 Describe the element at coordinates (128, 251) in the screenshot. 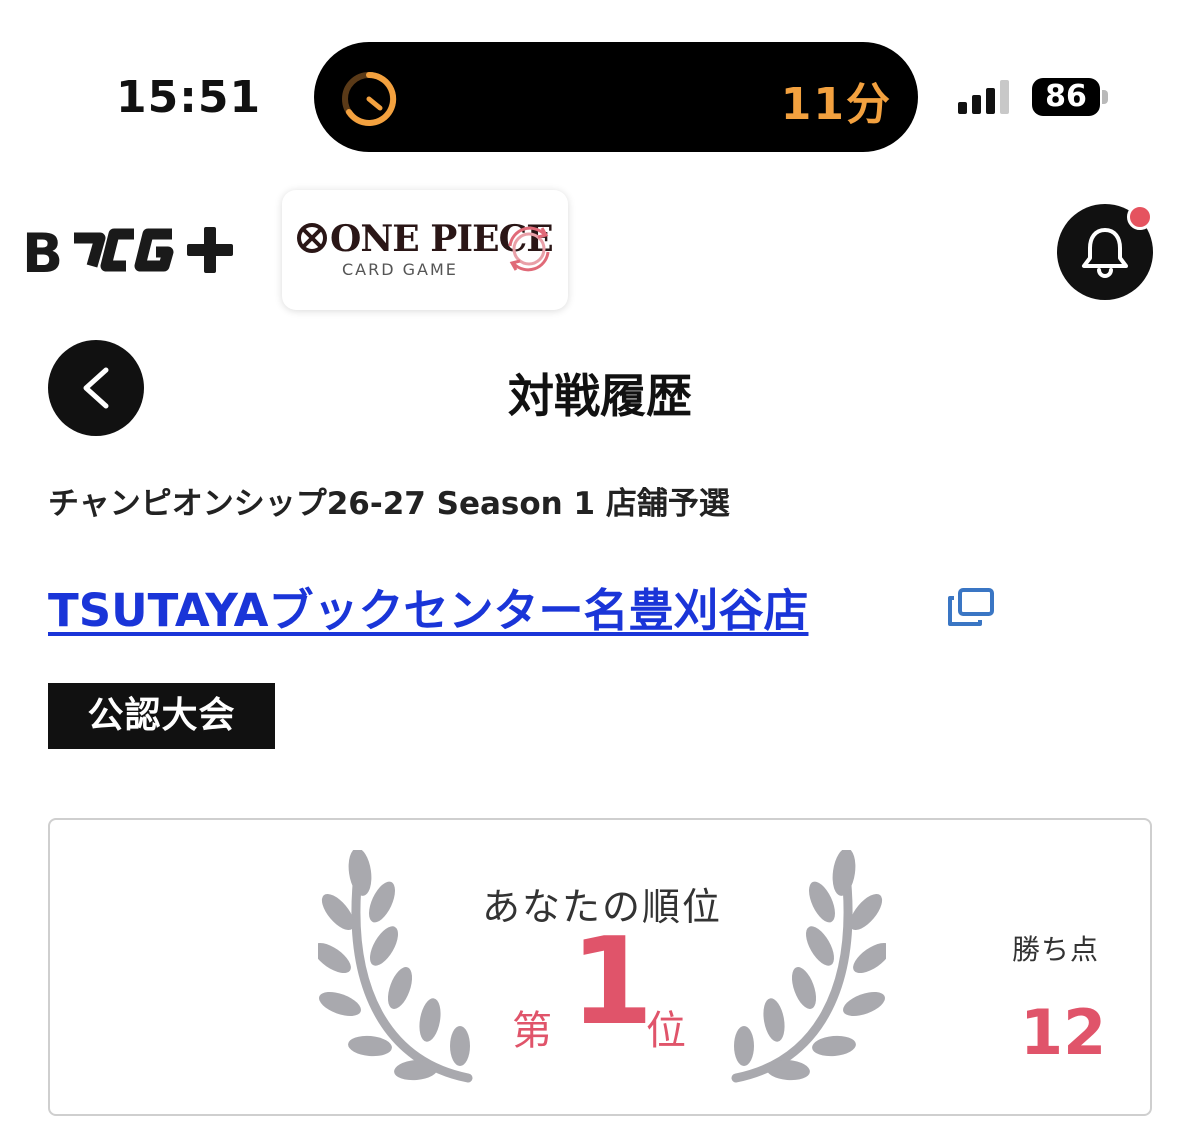

I see `app-logo: B` at that location.